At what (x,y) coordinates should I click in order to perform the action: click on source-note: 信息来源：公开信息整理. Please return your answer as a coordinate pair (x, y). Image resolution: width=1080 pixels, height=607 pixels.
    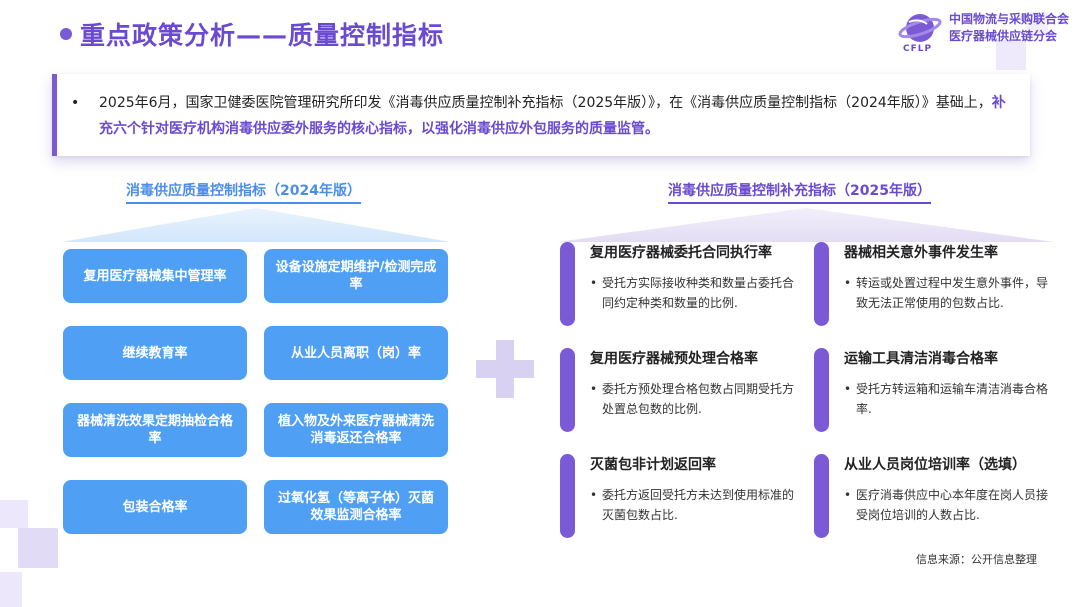
    Looking at the image, I should click on (976, 559).